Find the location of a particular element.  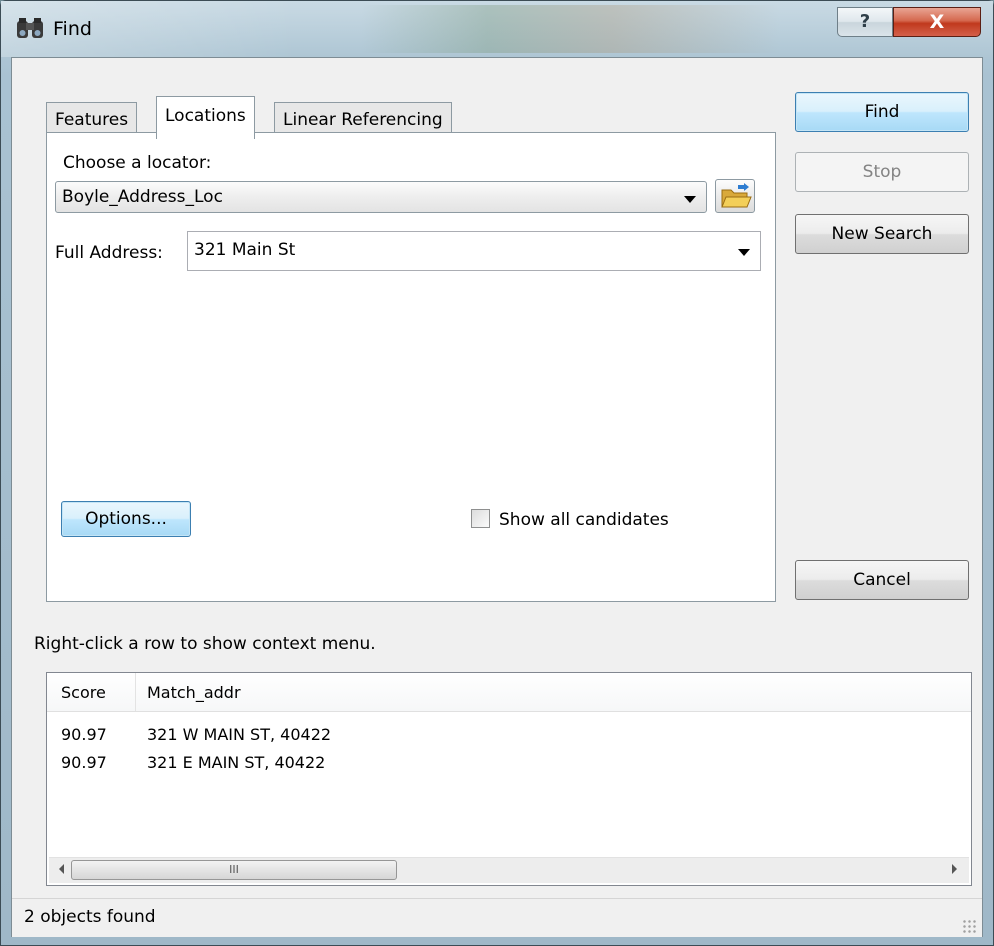

column-divider is located at coordinates (135, 692).